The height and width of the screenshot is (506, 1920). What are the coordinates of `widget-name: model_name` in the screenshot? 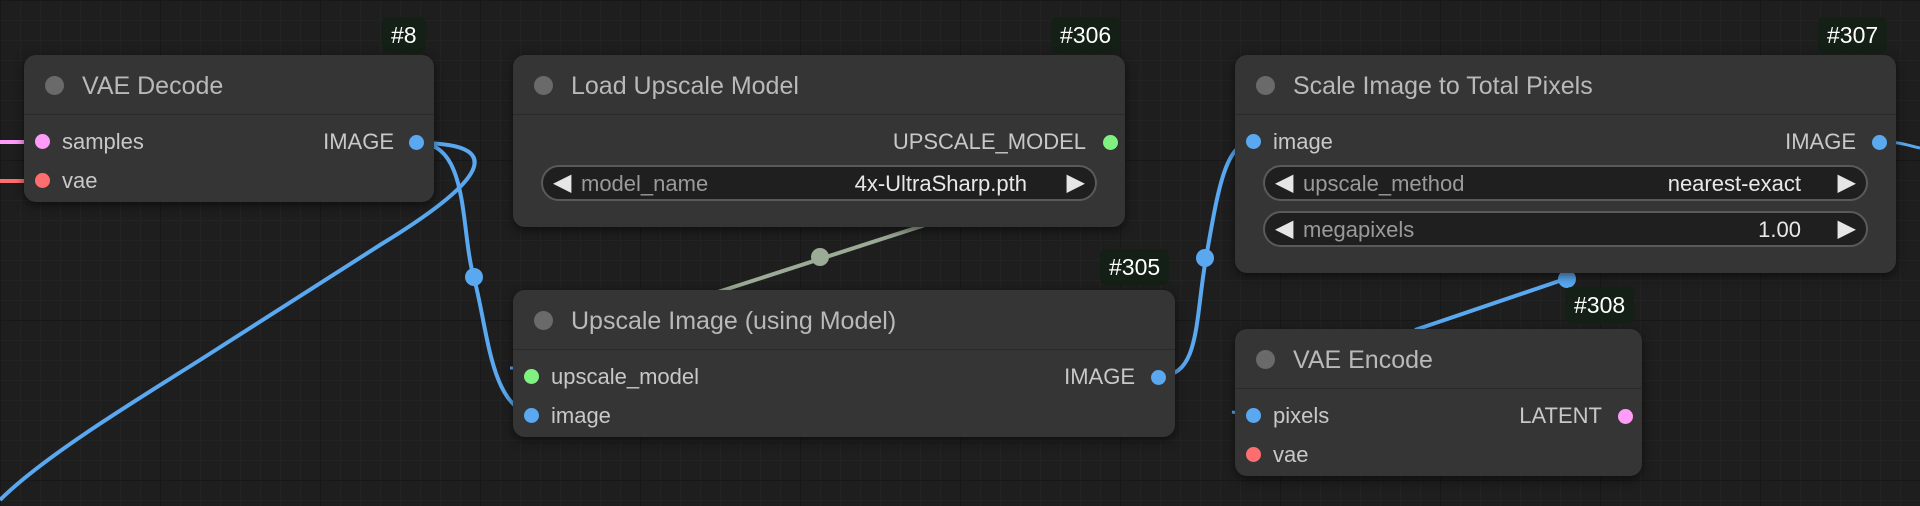 It's located at (645, 183).